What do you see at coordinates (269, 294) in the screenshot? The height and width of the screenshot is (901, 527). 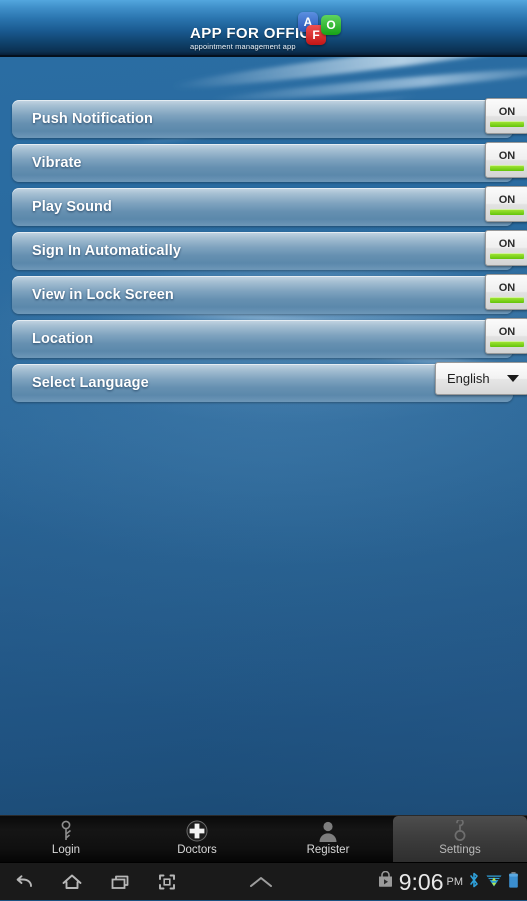 I see `settings-row-view-in-lock-screen: View in Lock Screen ON` at bounding box center [269, 294].